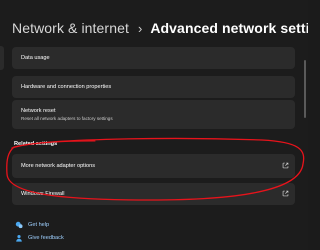 Image resolution: width=320 pixels, height=250 pixels. What do you see at coordinates (153, 58) in the screenshot?
I see `data-usage-card: Data usage` at bounding box center [153, 58].